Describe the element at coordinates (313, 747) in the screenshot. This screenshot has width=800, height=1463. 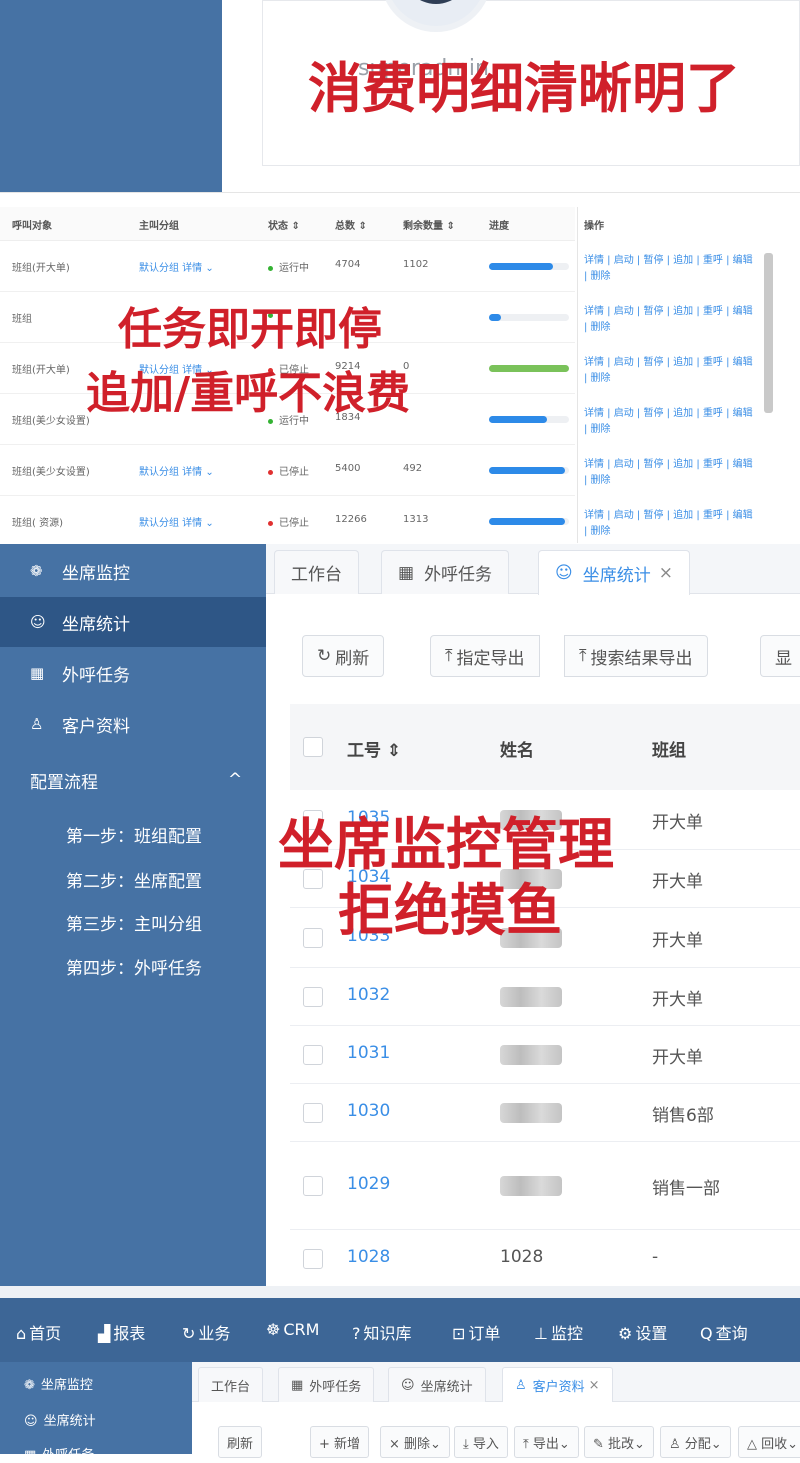
I see `select-all-checkbox` at that location.